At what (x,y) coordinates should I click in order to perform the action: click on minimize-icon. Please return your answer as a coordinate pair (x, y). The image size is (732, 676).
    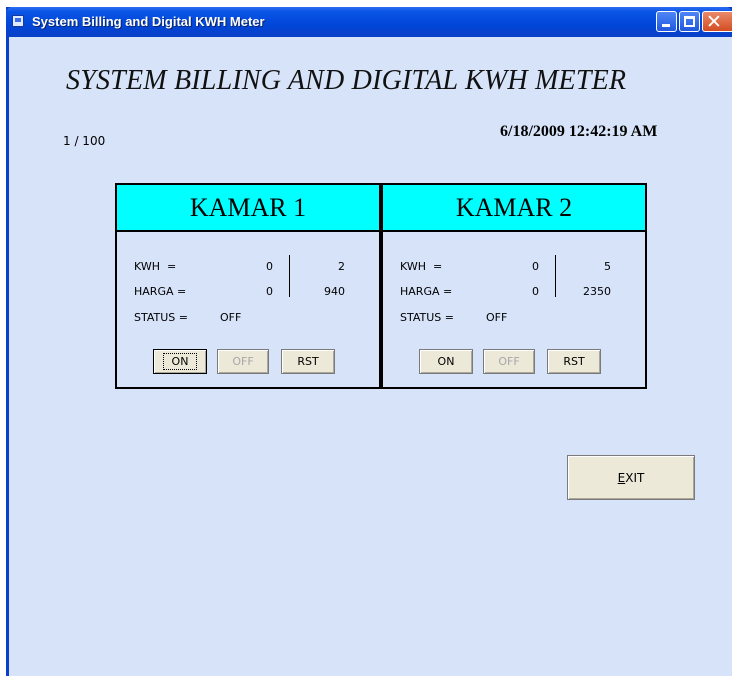
    Looking at the image, I should click on (666, 25).